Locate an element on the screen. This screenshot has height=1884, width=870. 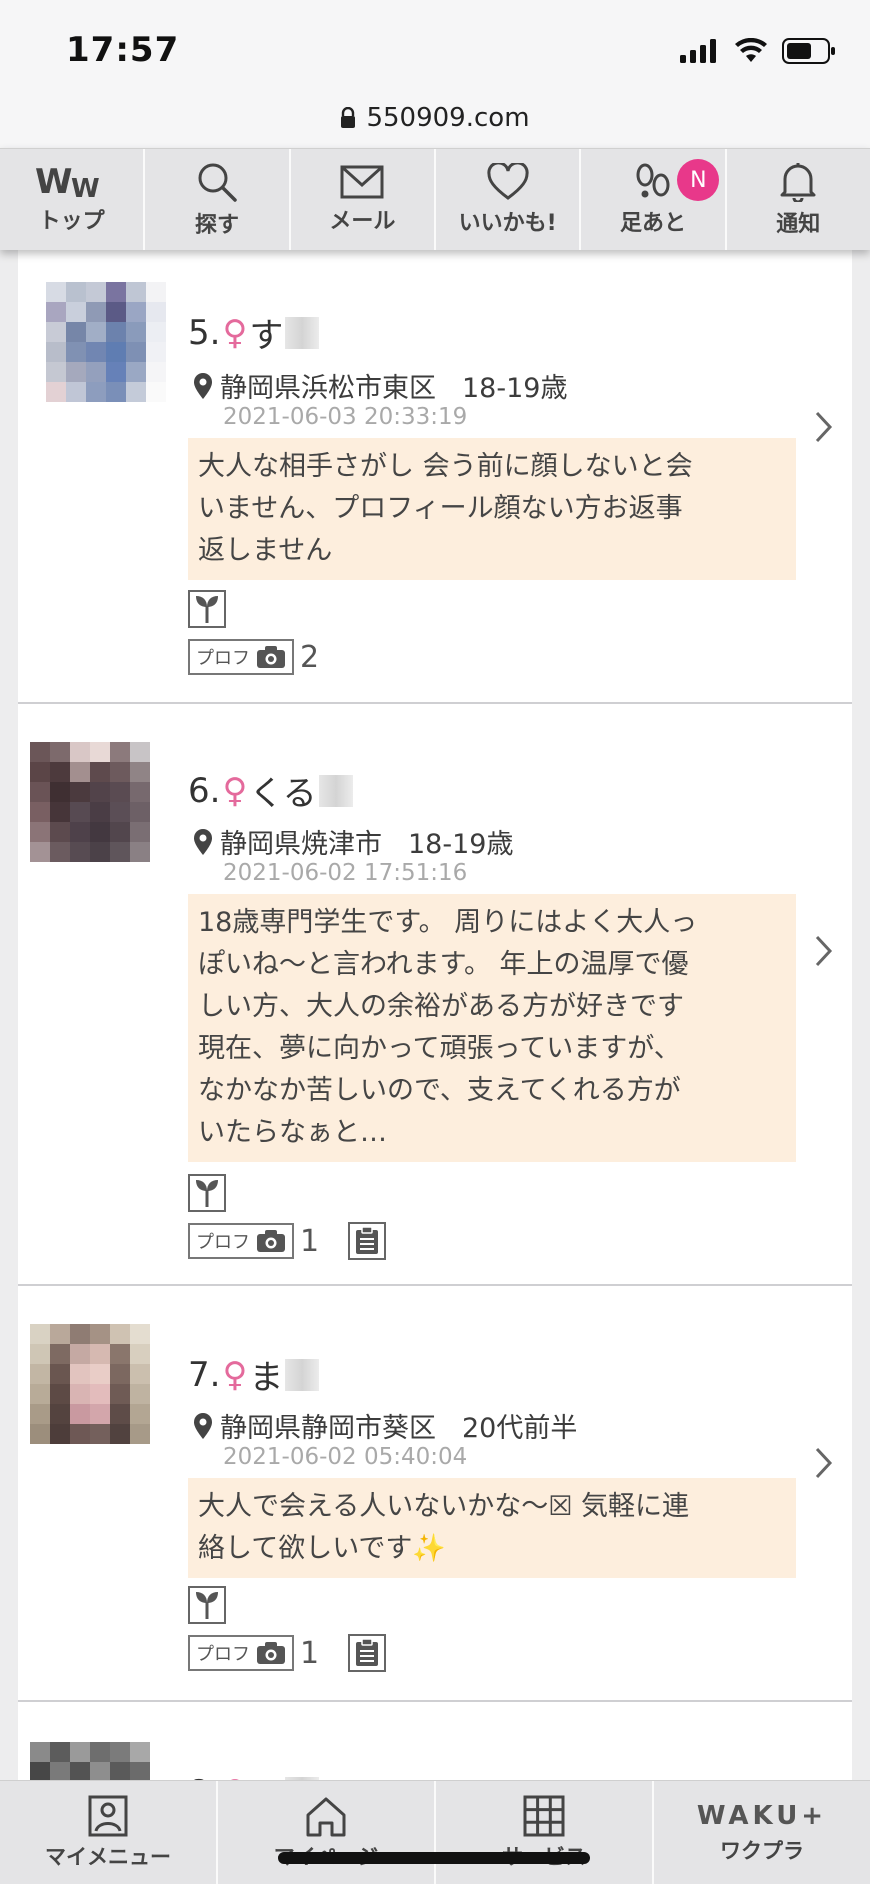
mail-icon is located at coordinates (362, 181).